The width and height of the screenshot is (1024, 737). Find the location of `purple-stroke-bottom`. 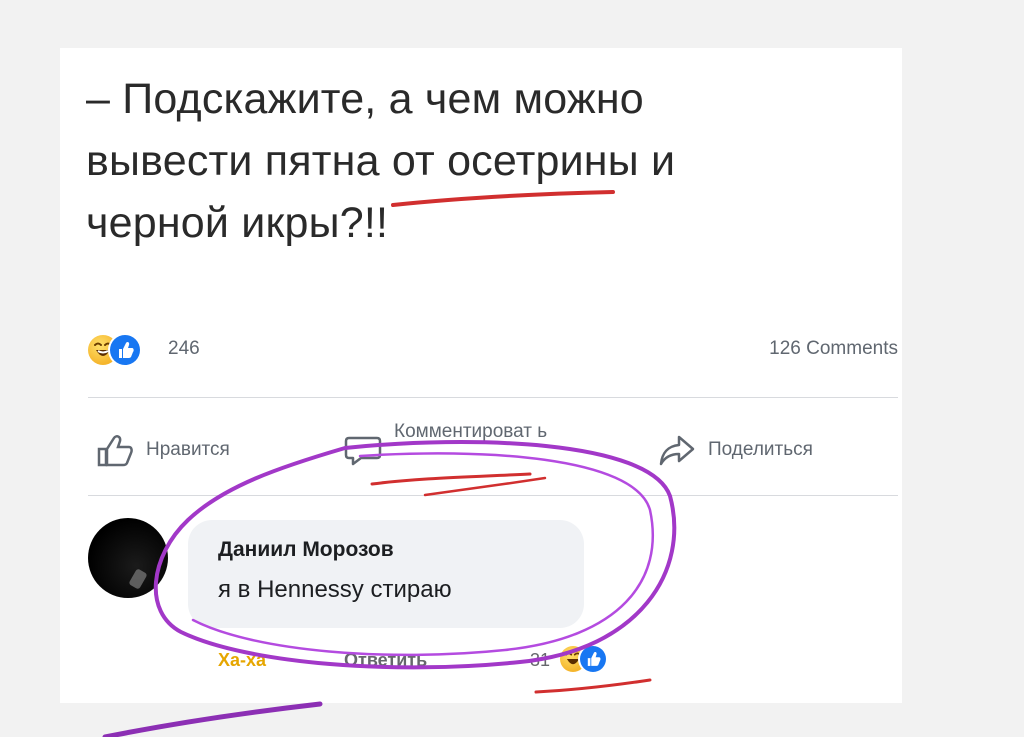

purple-stroke-bottom is located at coordinates (212, 719).